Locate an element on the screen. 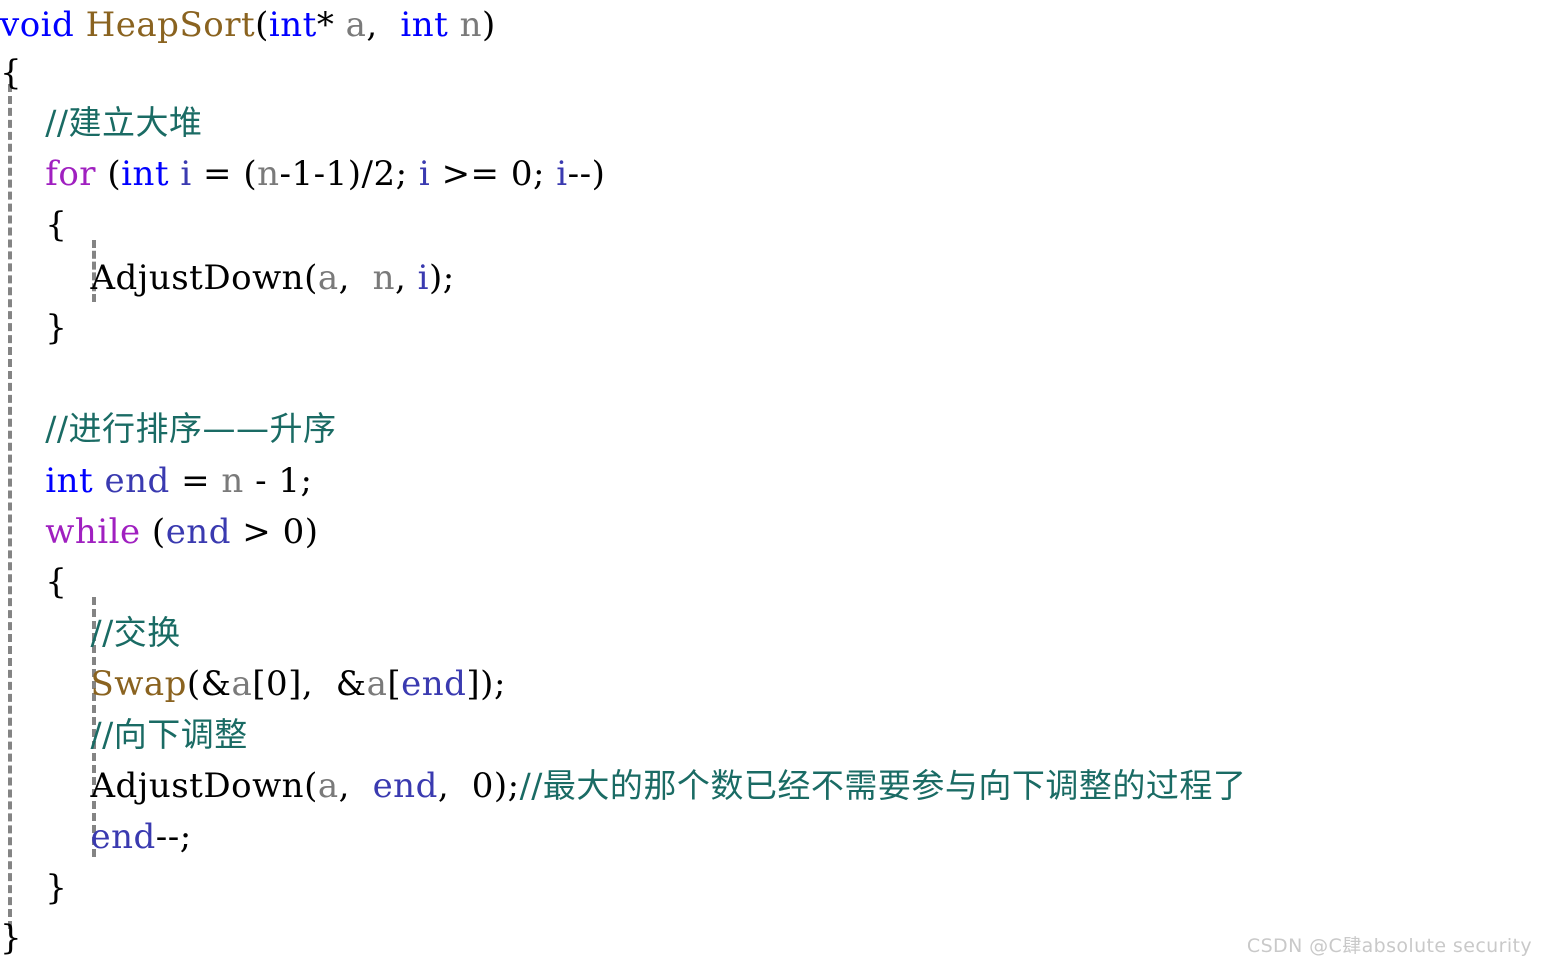 The image size is (1548, 966). code-token: //建立大堆 is located at coordinates (124, 122).